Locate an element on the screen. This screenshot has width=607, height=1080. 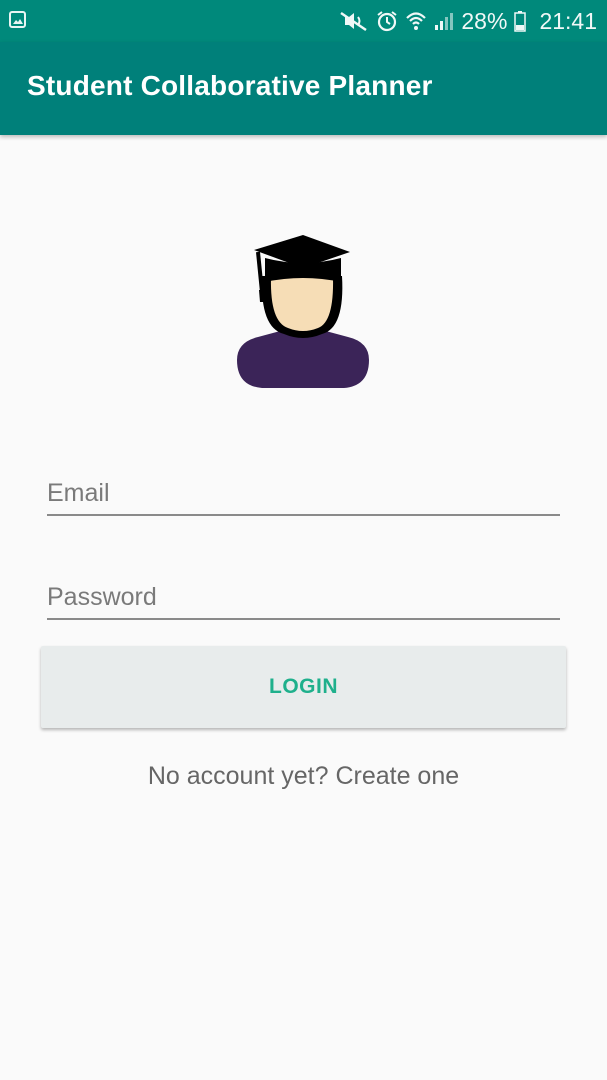
email-field is located at coordinates (303, 488).